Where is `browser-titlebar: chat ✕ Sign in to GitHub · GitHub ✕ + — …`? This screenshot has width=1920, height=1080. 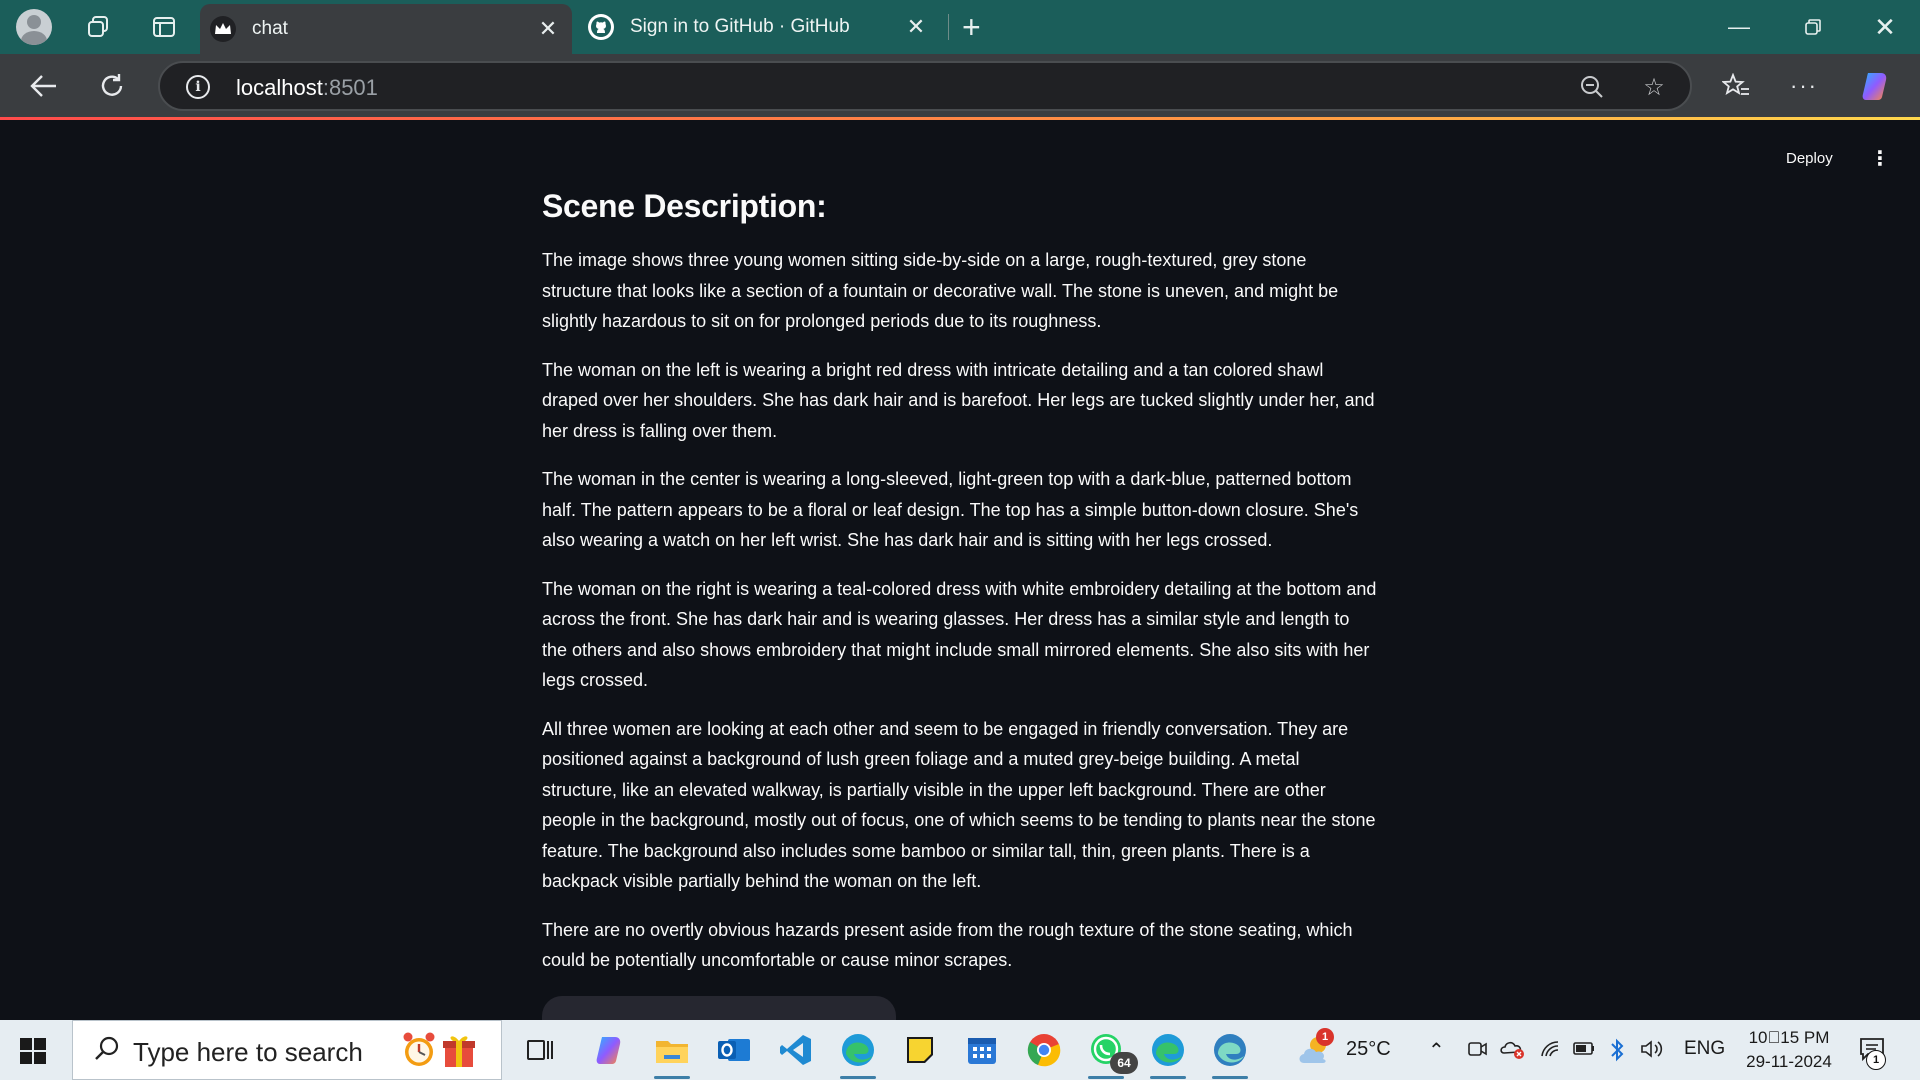 browser-titlebar: chat ✕ Sign in to GitHub · GitHub ✕ + — … is located at coordinates (960, 27).